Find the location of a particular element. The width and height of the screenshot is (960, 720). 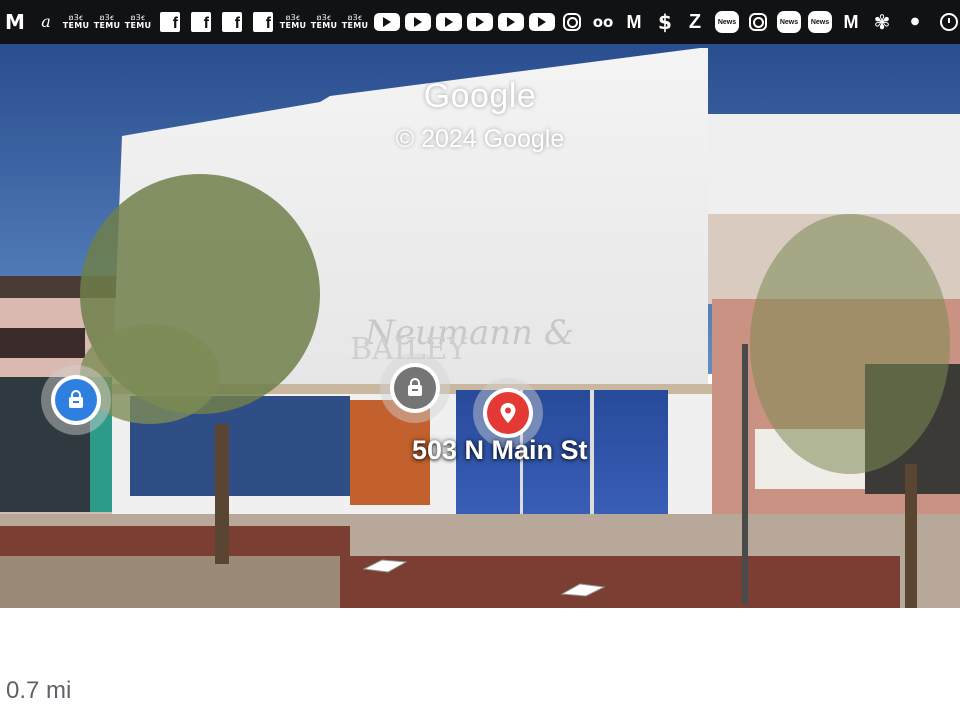

left-building-sign is located at coordinates (42, 343).